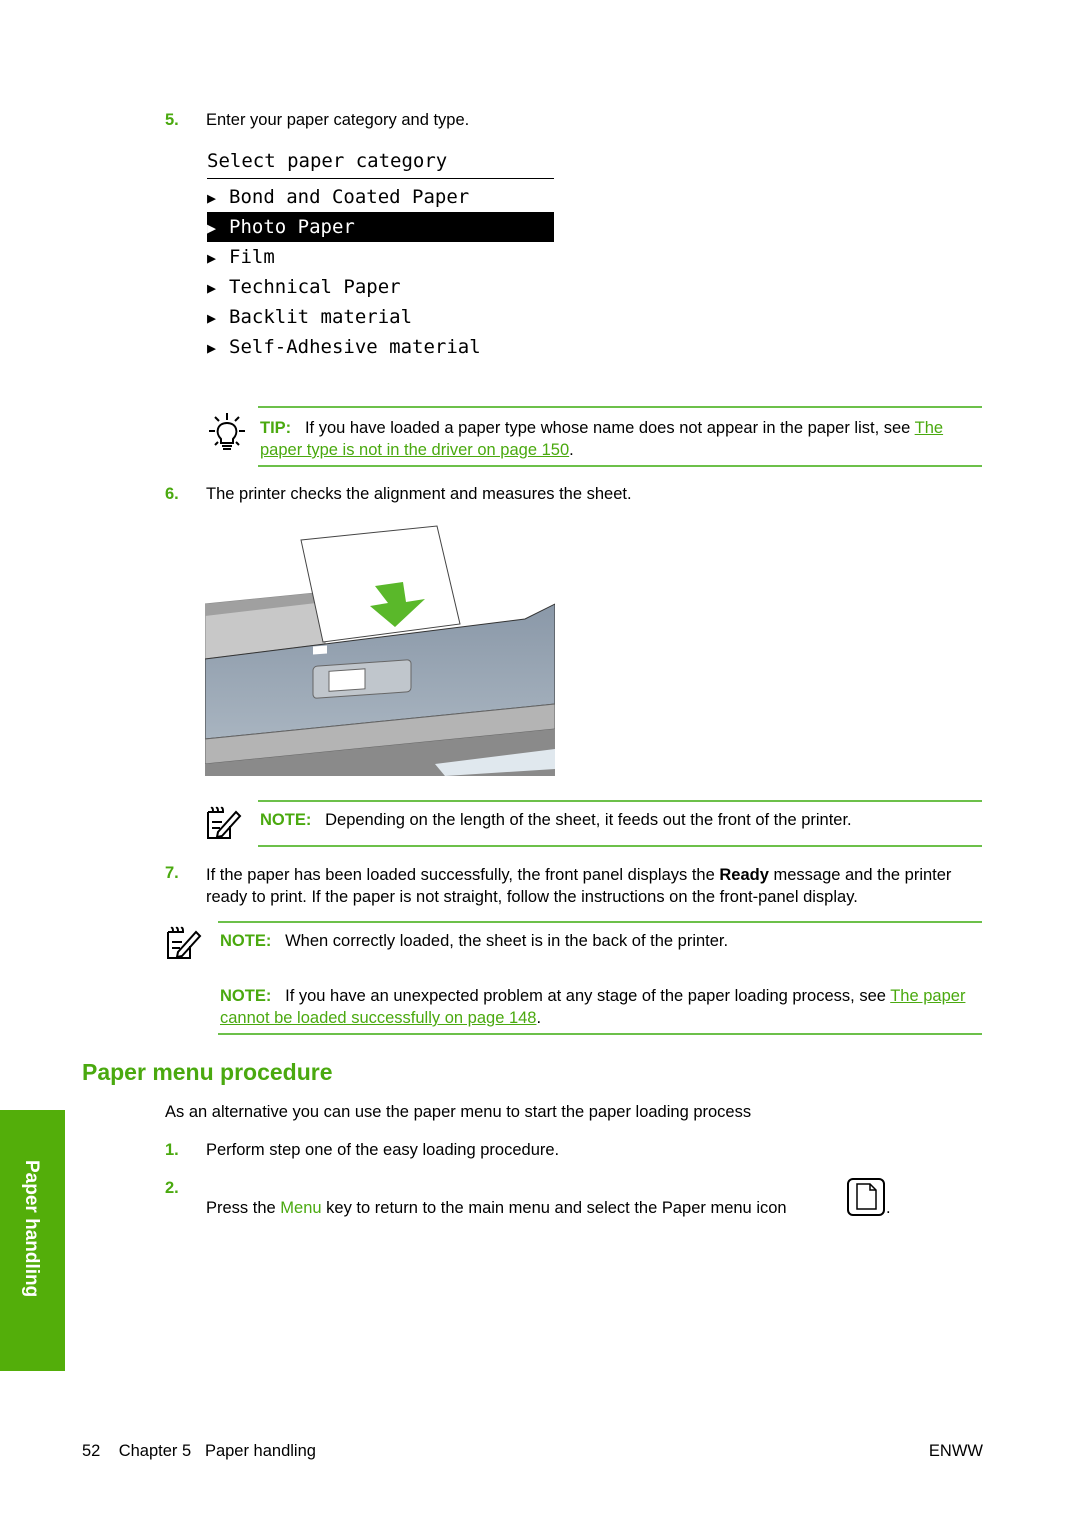 Image resolution: width=1080 pixels, height=1527 pixels. What do you see at coordinates (227, 433) in the screenshot?
I see `lightbulb-icon` at bounding box center [227, 433].